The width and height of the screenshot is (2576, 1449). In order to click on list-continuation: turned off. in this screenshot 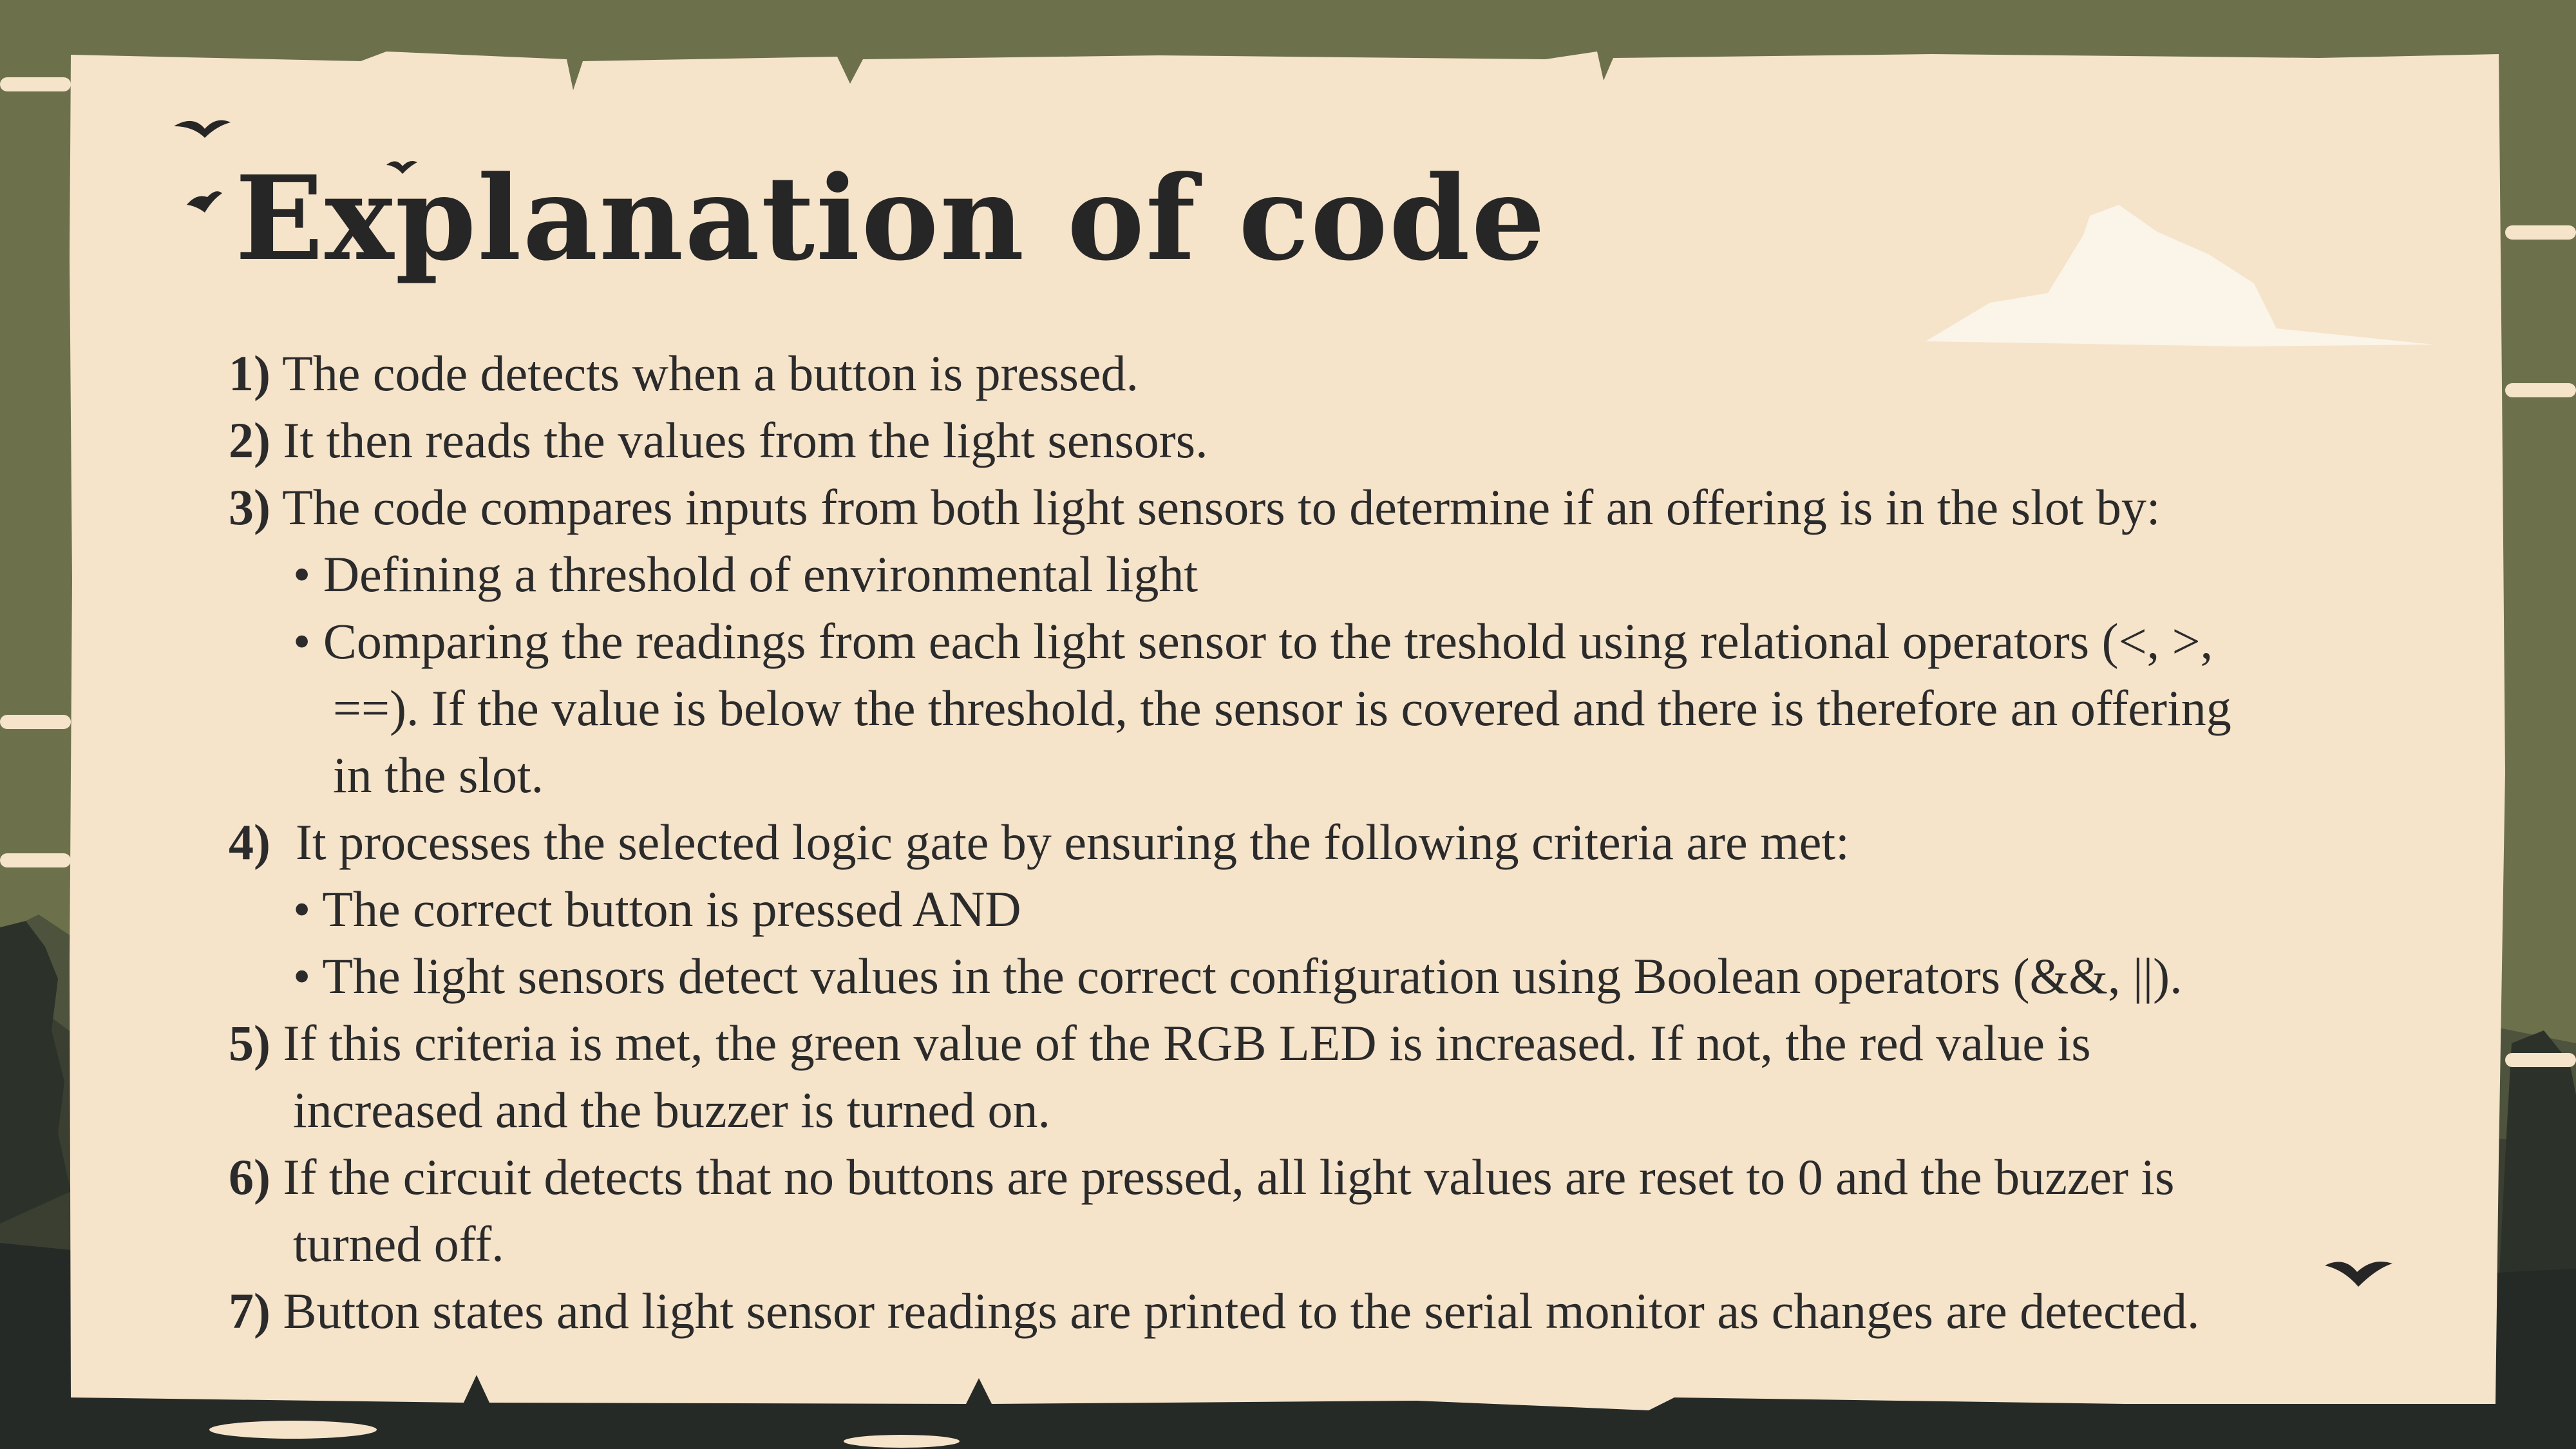, I will do `click(1291, 1244)`.